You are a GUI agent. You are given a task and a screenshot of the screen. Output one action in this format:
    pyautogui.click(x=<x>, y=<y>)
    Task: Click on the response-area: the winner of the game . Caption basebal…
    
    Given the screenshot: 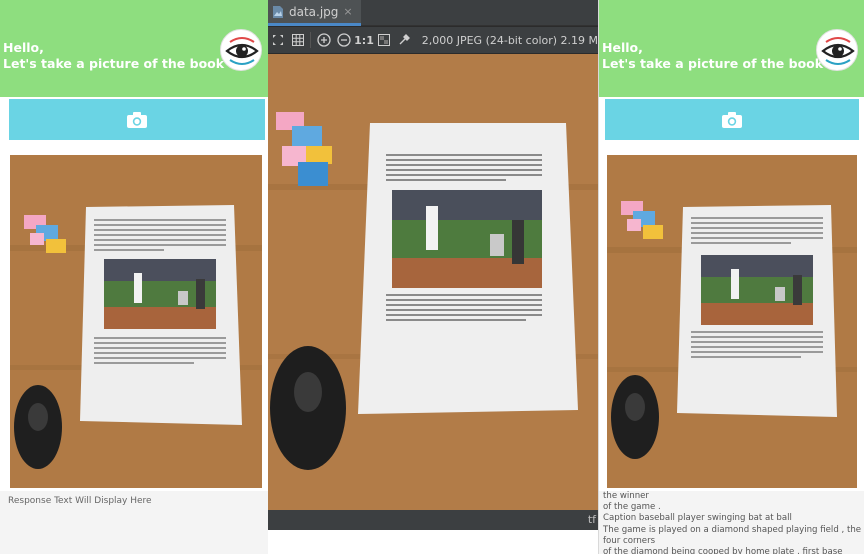 What is the action you would take?
    pyautogui.click(x=731, y=522)
    